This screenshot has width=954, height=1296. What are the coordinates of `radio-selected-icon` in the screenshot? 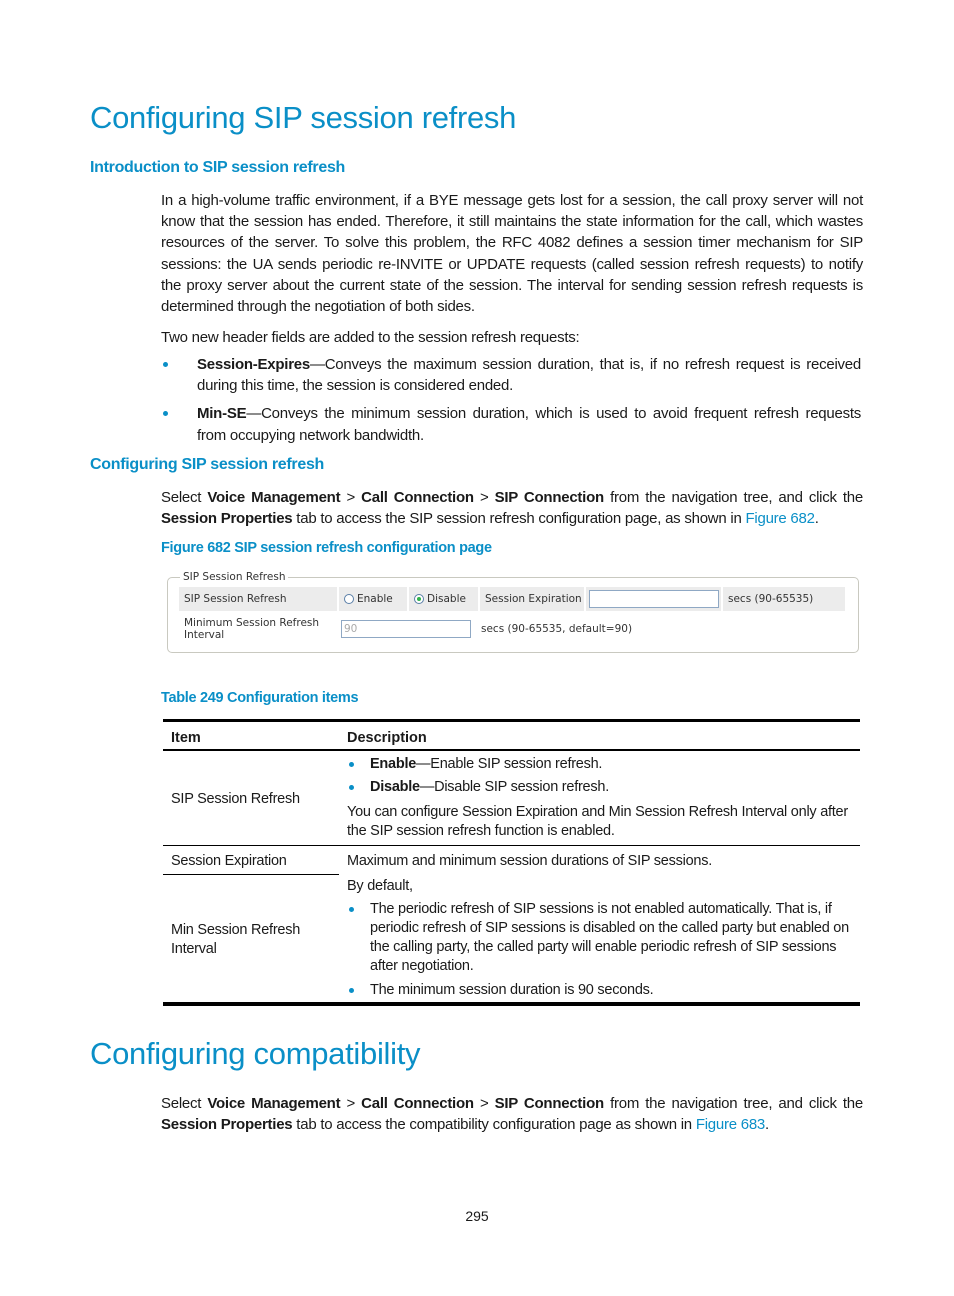 It's located at (419, 599).